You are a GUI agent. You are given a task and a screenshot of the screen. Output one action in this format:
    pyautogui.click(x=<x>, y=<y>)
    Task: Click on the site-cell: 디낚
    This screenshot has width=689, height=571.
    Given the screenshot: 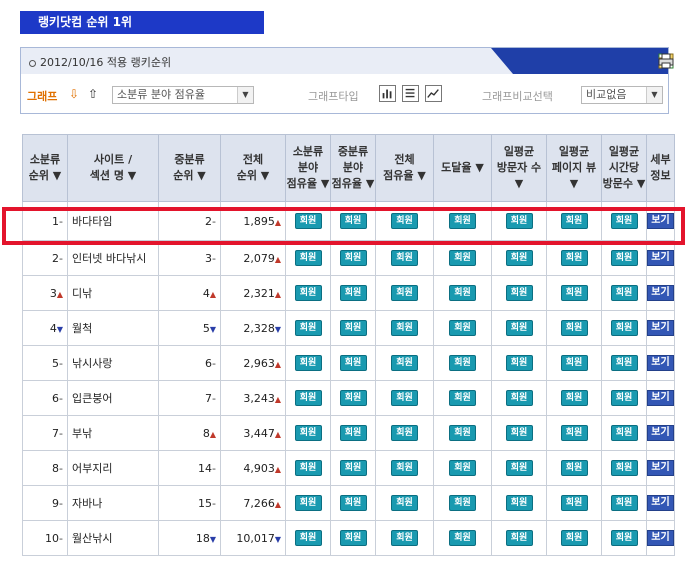 What is the action you would take?
    pyautogui.click(x=113, y=293)
    